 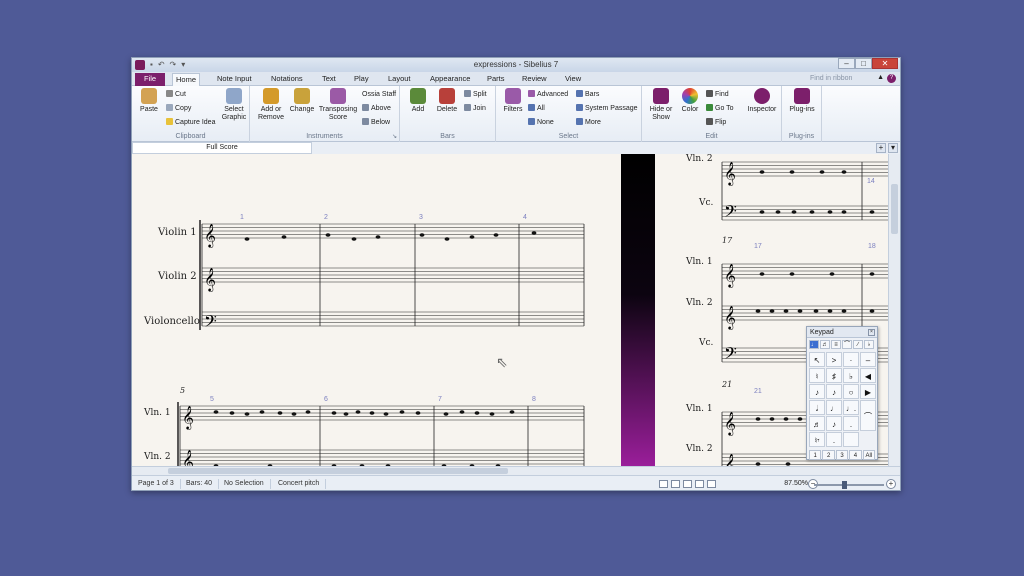 What do you see at coordinates (834, 423) in the screenshot?
I see `keypad-eighth-alt-icon: ♪` at bounding box center [834, 423].